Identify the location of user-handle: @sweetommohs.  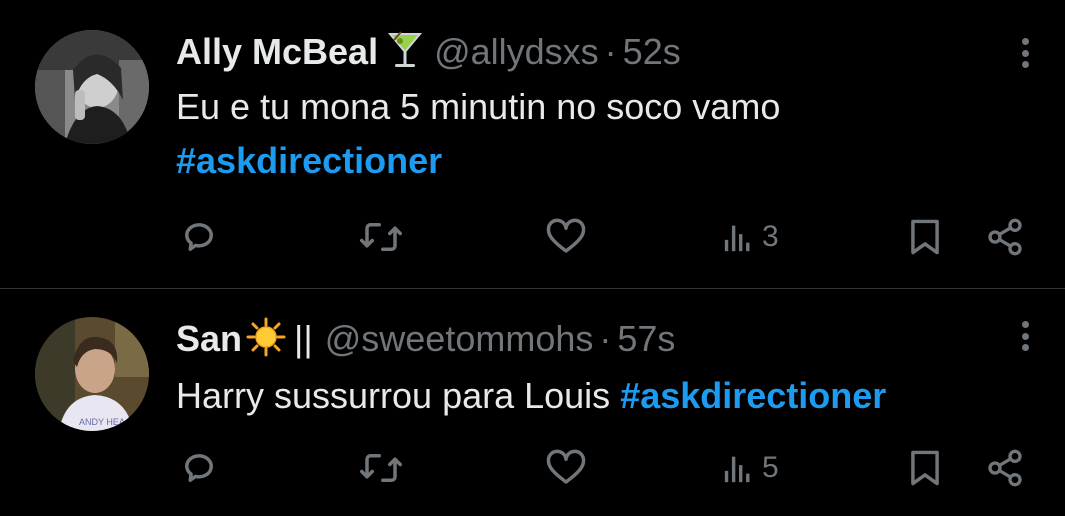
(459, 339).